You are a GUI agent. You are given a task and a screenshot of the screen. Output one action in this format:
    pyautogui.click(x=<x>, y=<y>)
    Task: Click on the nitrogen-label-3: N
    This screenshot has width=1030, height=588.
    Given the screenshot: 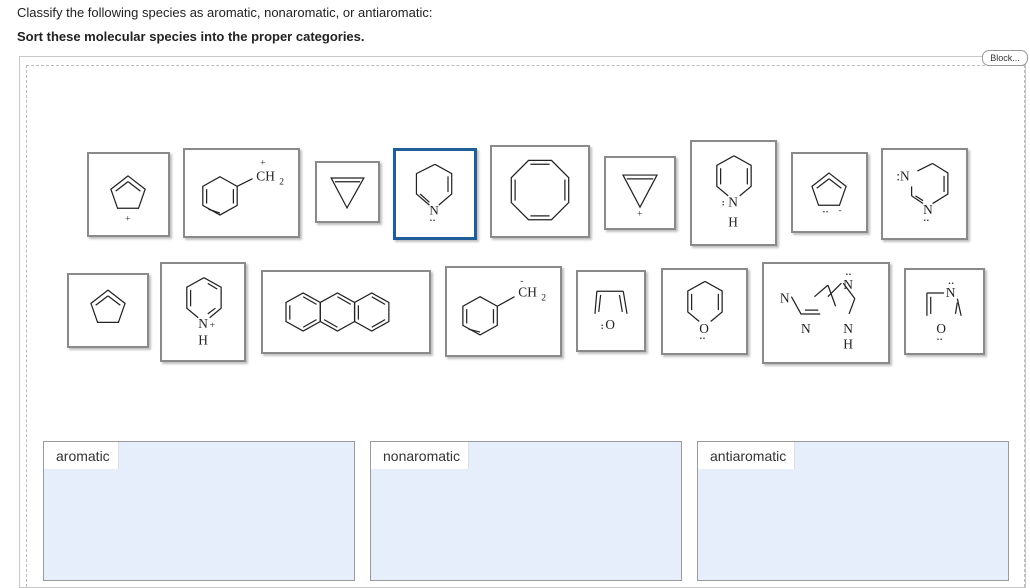 What is the action you would take?
    pyautogui.click(x=806, y=328)
    